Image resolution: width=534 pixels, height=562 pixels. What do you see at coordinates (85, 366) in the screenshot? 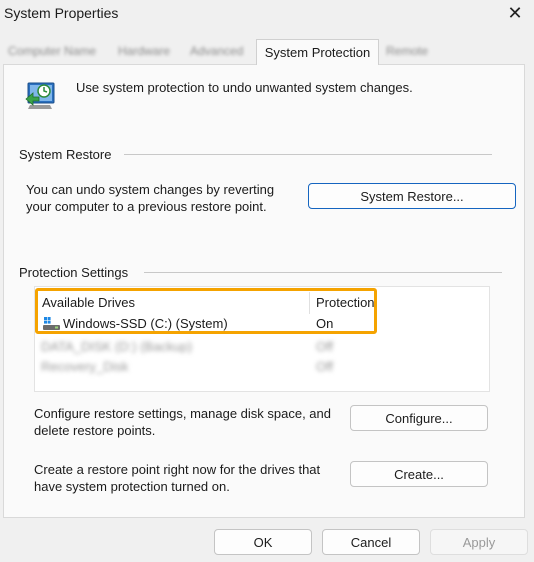
I see `blurred-drive-name: Recovery_Disk` at bounding box center [85, 366].